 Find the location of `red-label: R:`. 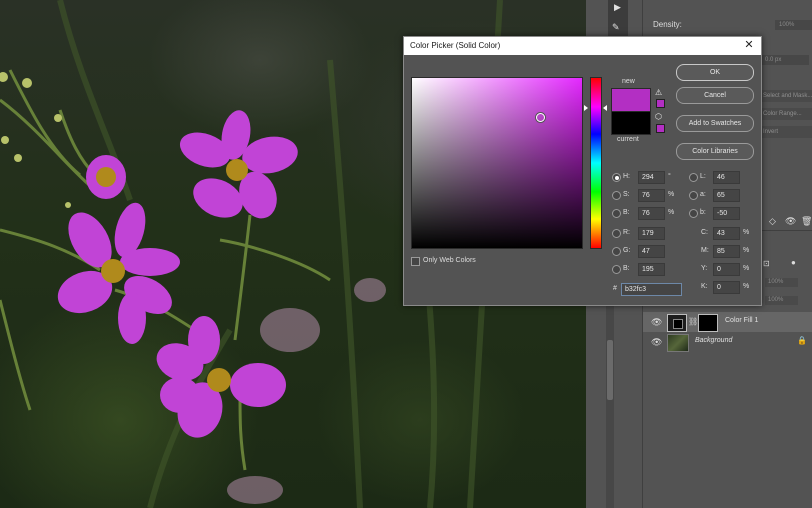

red-label: R: is located at coordinates (626, 232).